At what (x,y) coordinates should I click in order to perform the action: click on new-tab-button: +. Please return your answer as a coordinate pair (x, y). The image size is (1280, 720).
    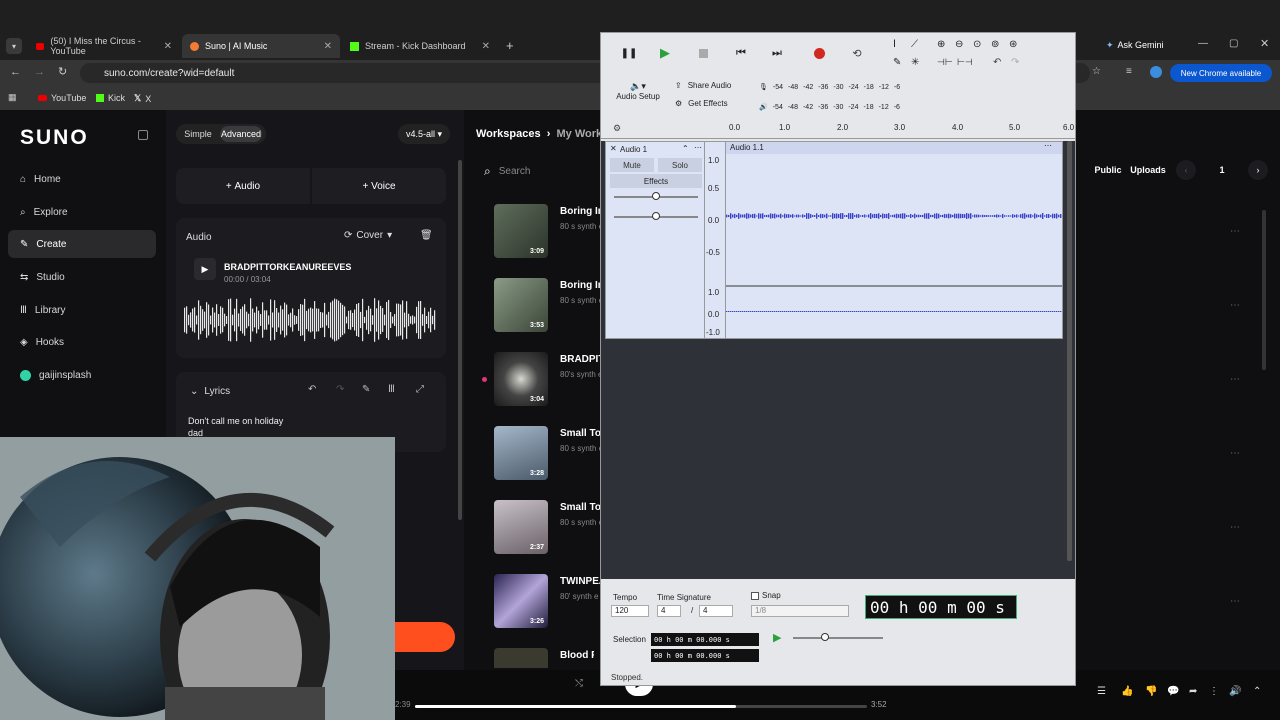
    Looking at the image, I should click on (510, 45).